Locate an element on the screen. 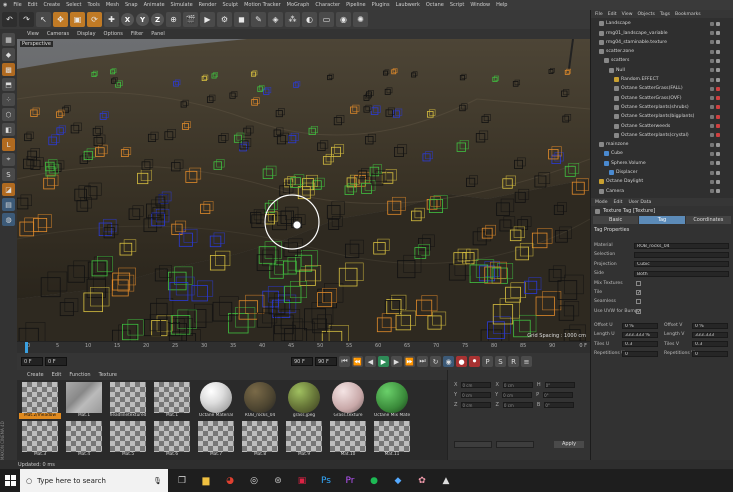 Image resolution: width=733 pixels, height=492 pixels. material-swatch: Mat.10 is located at coordinates (348, 440).